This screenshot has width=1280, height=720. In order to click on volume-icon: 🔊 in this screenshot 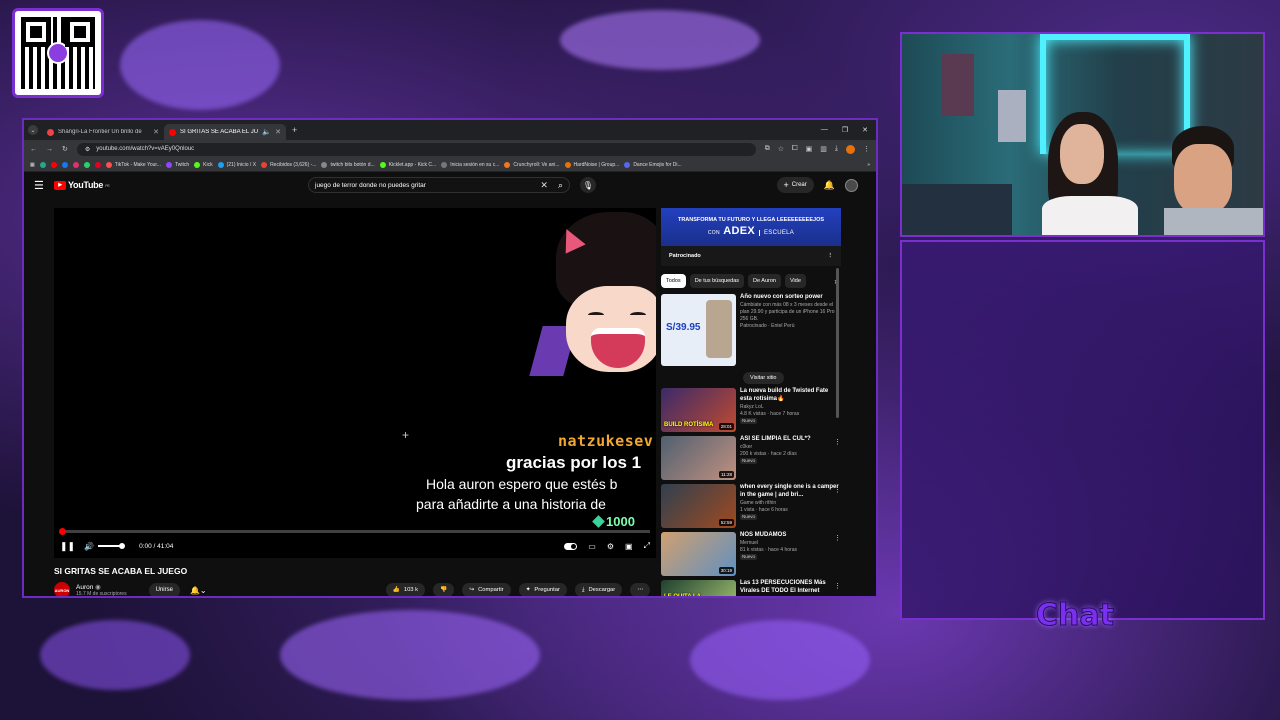, I will do `click(89, 546)`.